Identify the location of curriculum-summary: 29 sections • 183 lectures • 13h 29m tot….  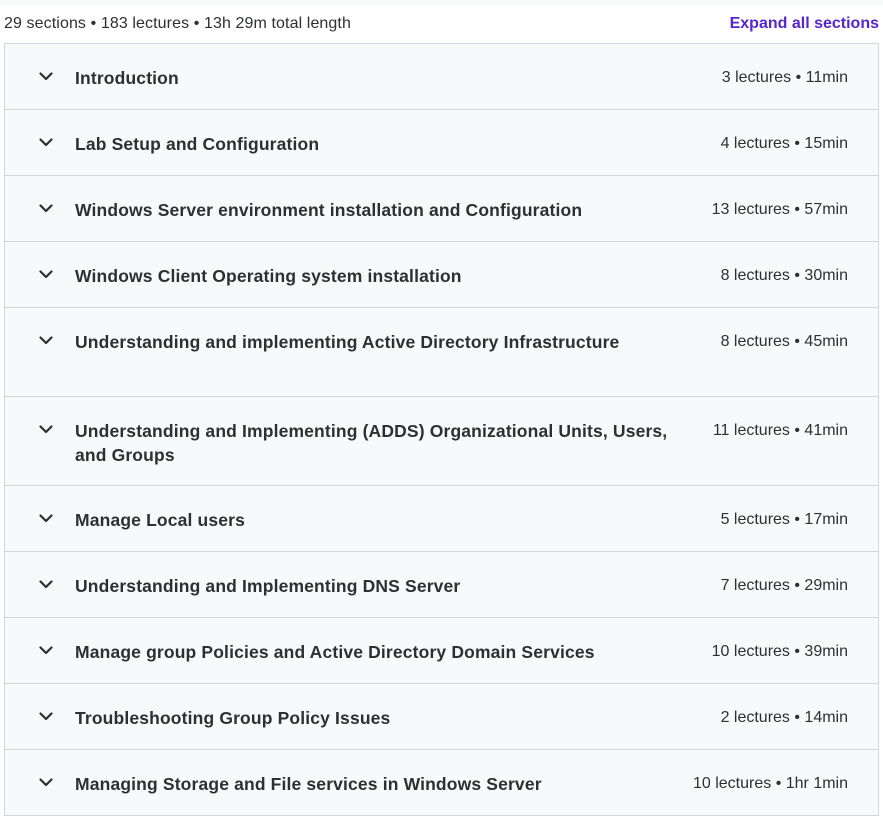
(177, 23).